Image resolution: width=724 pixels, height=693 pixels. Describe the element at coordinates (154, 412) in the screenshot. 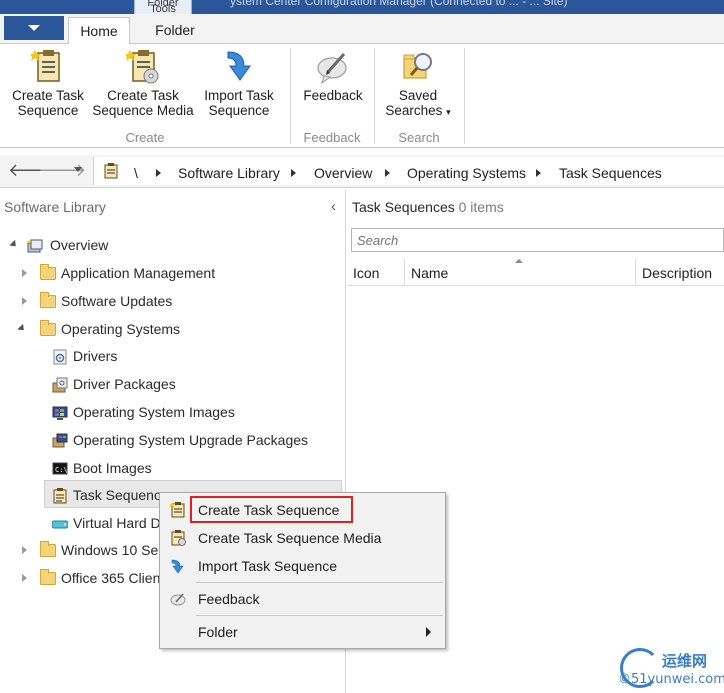

I see `tree-label: Operating System Images` at that location.